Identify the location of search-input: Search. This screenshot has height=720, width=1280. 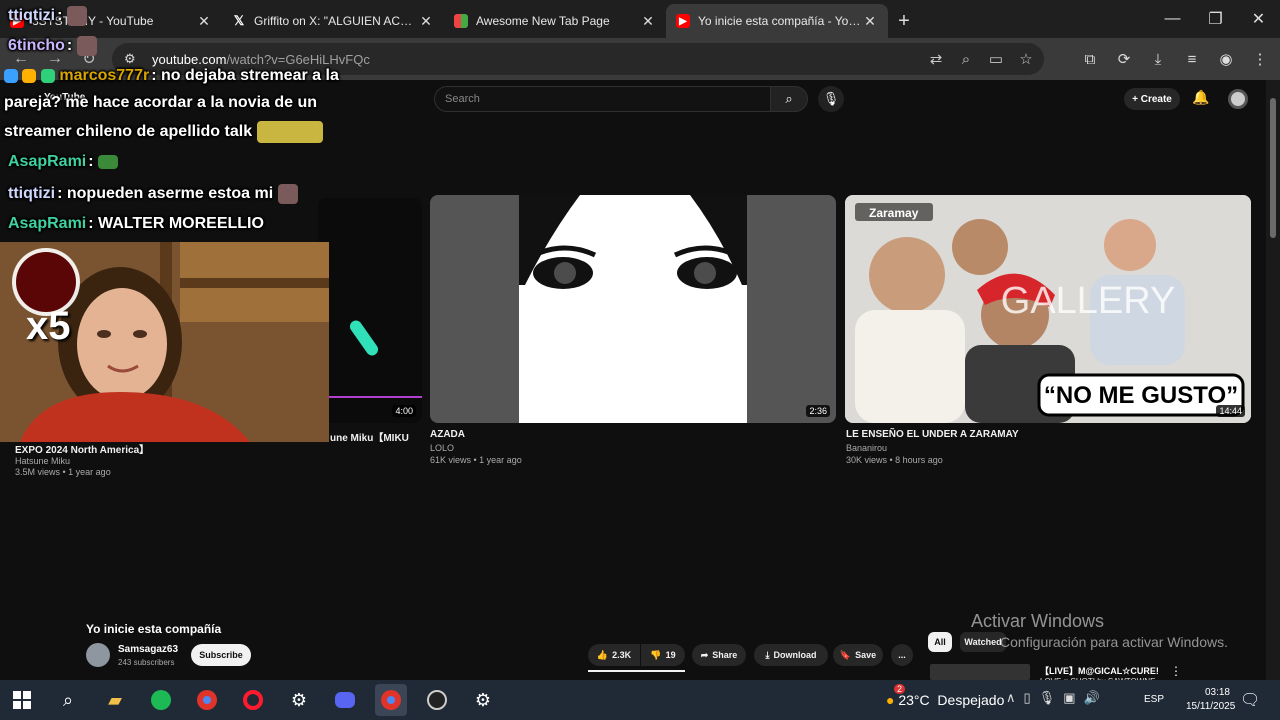
(602, 99).